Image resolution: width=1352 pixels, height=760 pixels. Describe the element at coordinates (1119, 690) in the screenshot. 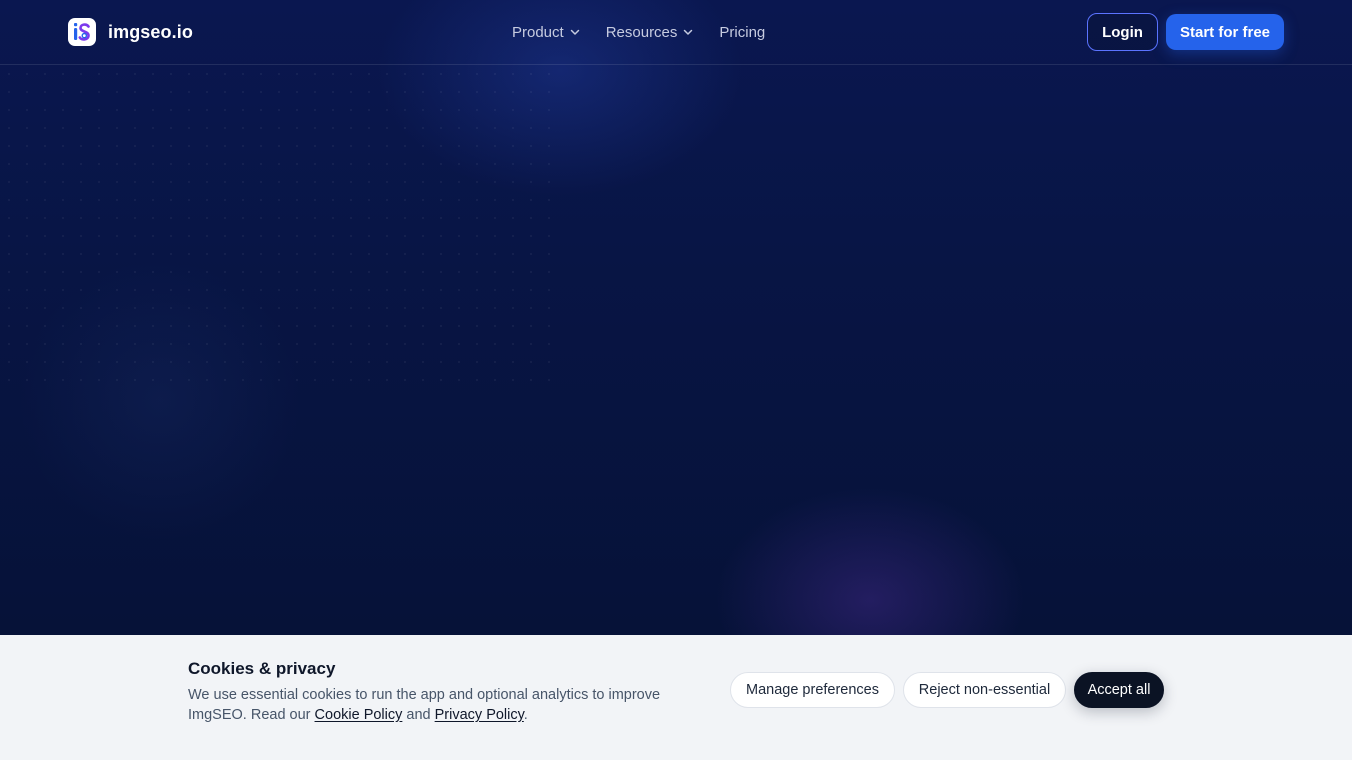

I see `accept-all-button: Accept all` at that location.